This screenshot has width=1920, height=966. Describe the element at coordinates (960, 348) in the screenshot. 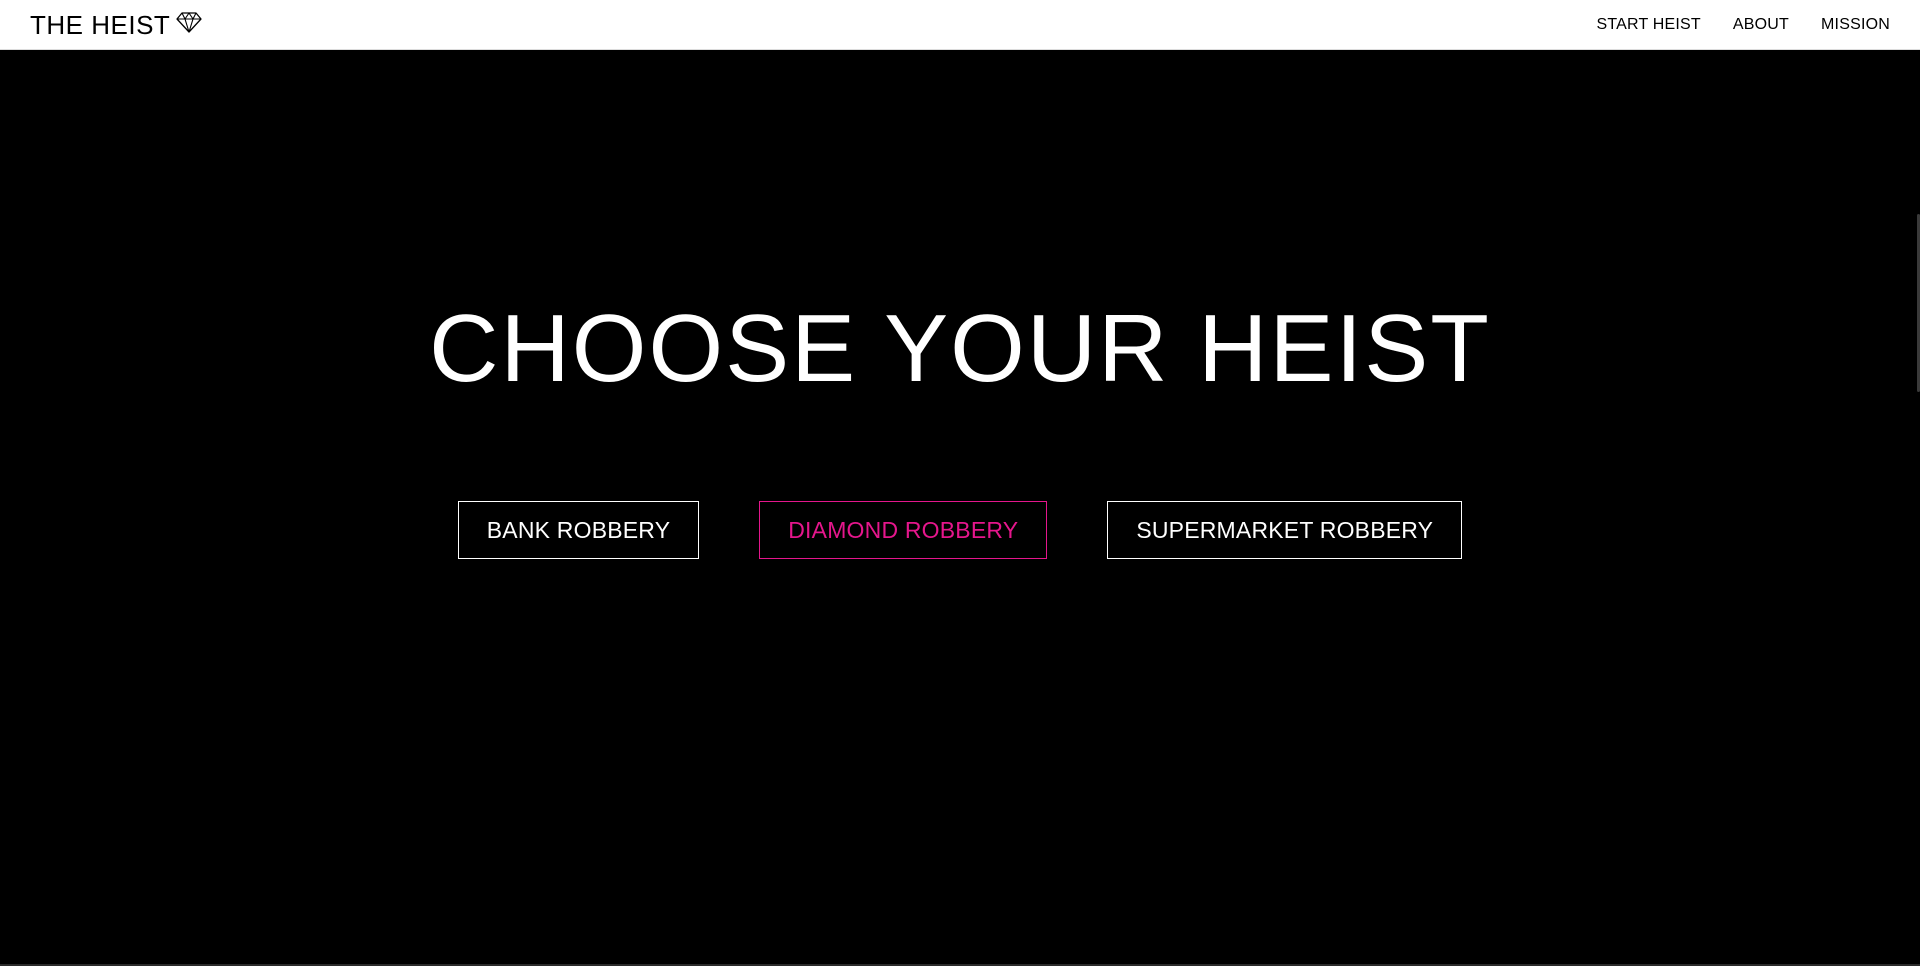

I see `page-title: CHOOSE YOUR HEIST` at that location.